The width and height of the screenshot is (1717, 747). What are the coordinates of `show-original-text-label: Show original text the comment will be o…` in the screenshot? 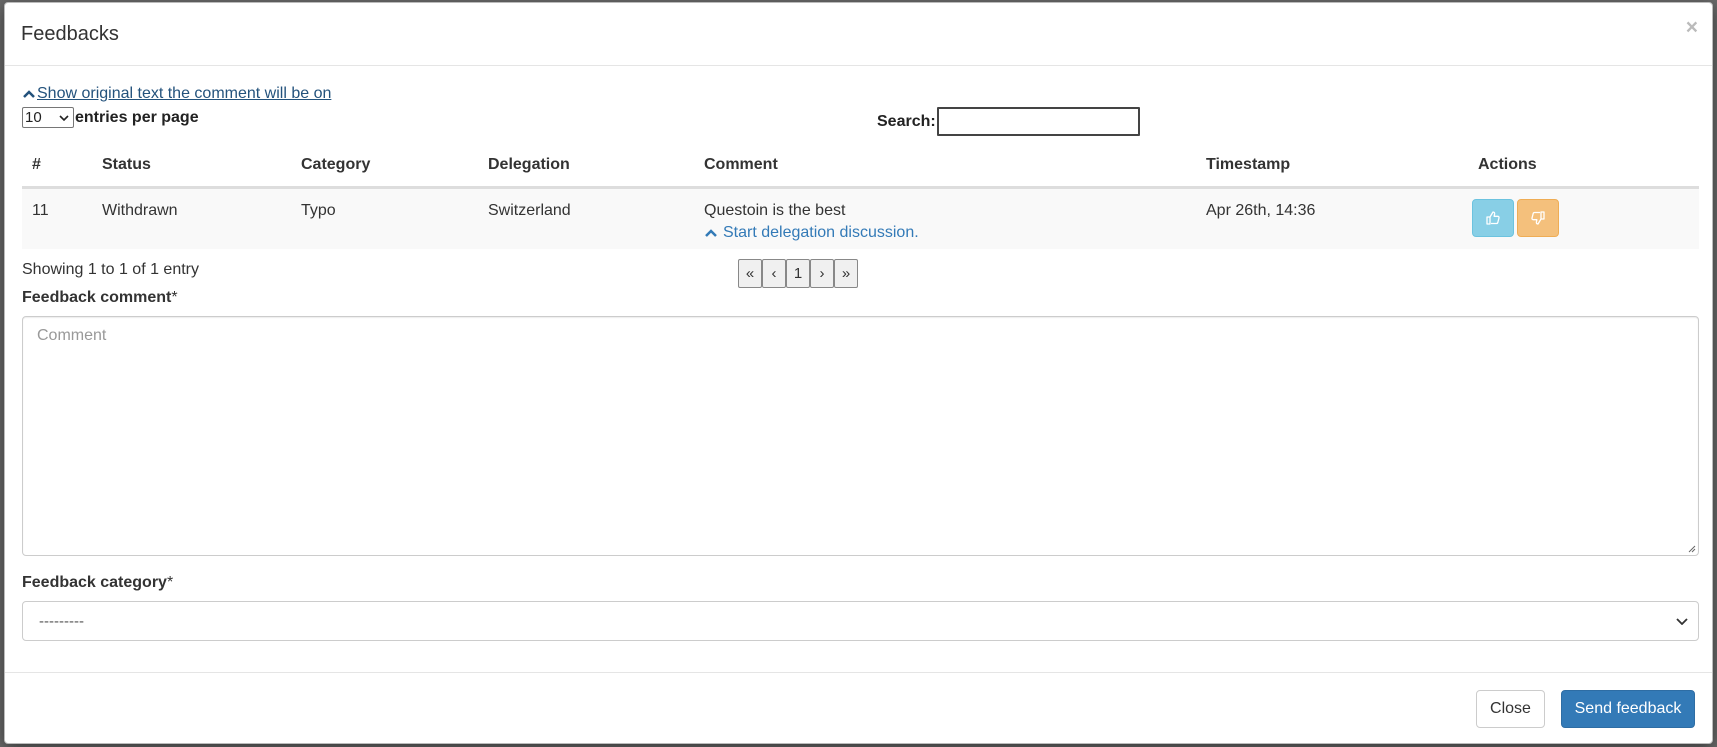 It's located at (184, 93).